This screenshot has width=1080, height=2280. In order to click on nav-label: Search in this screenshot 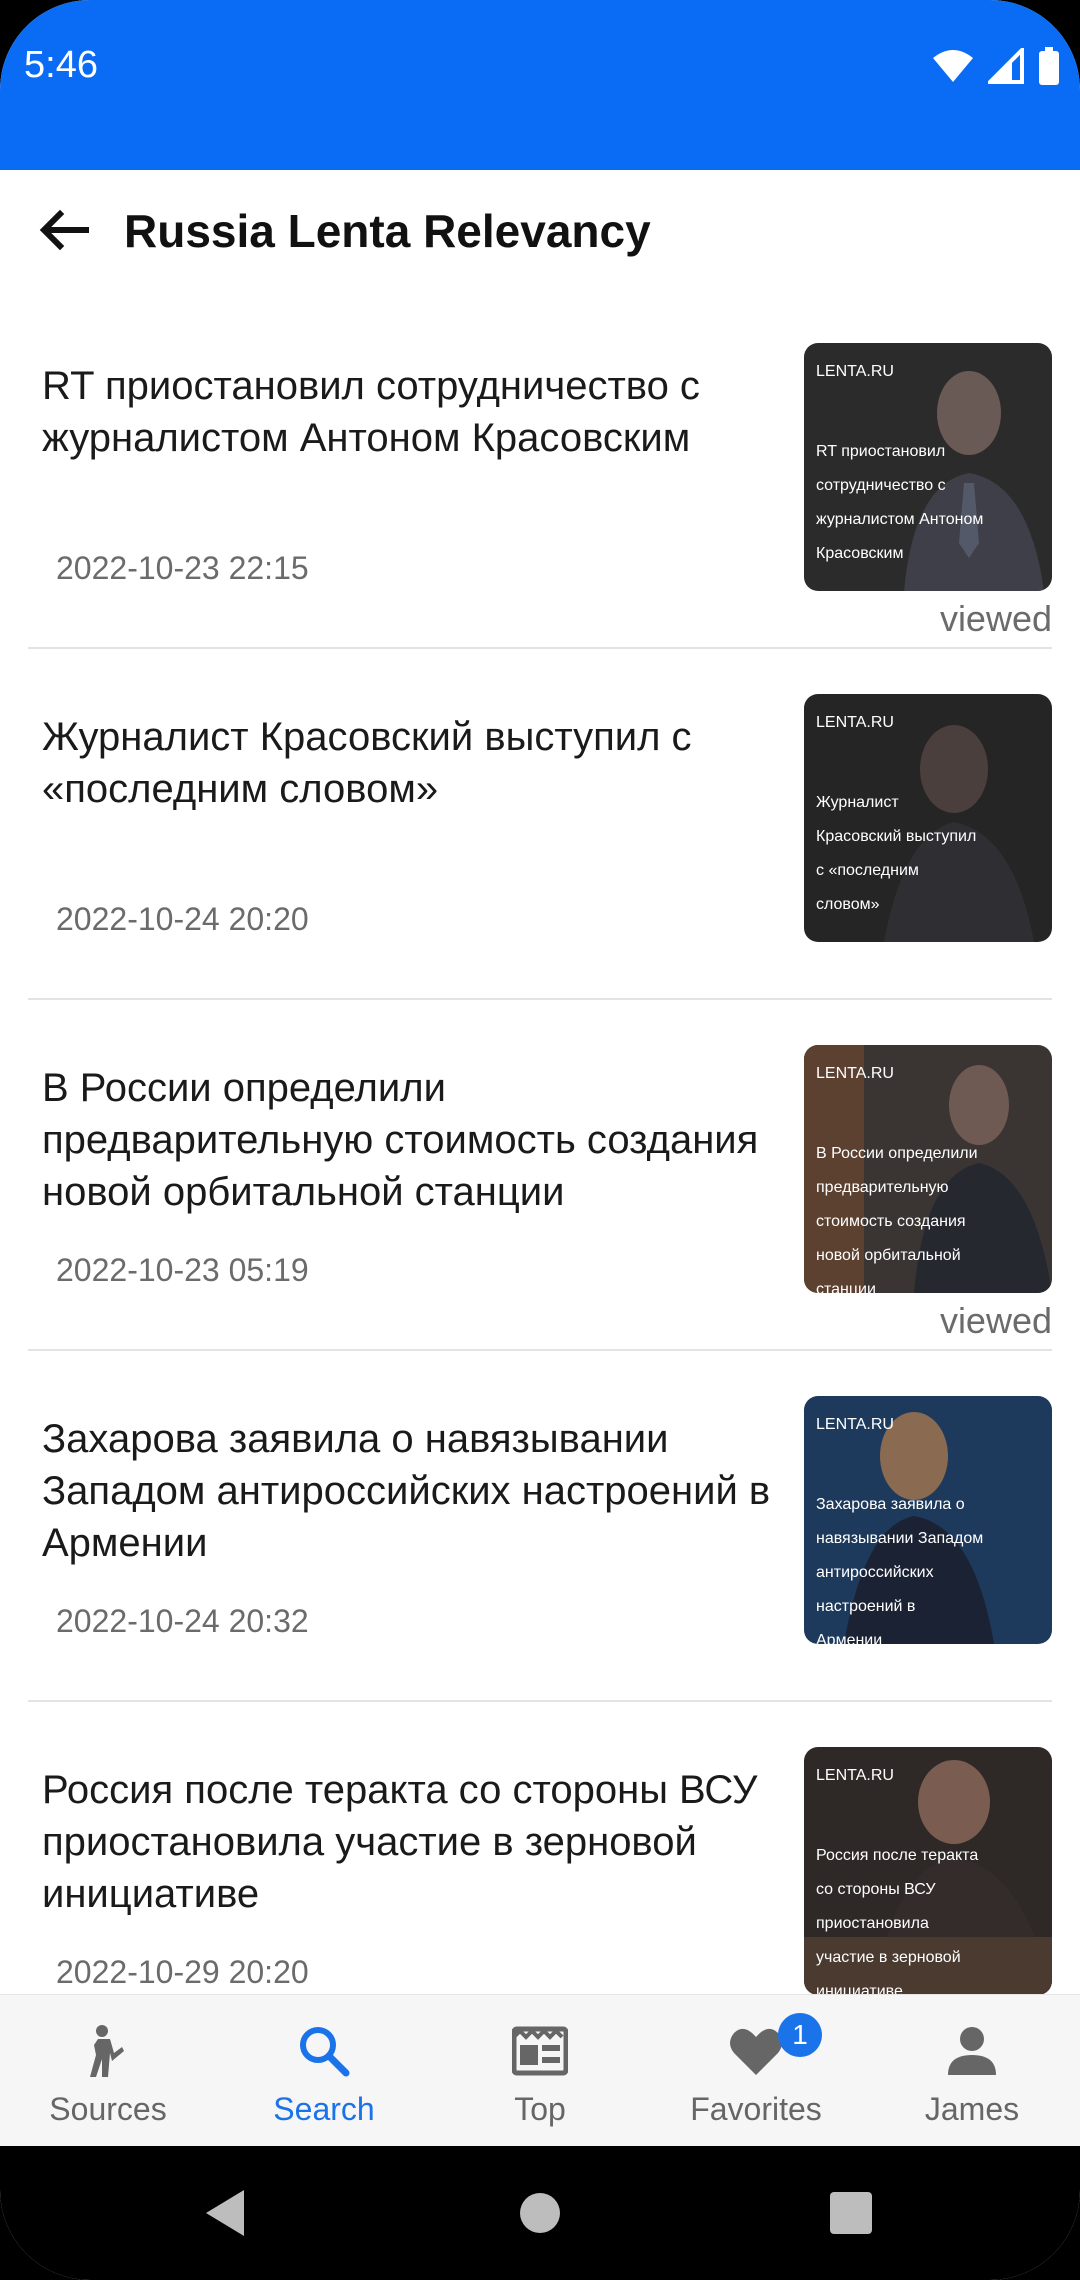, I will do `click(324, 2109)`.